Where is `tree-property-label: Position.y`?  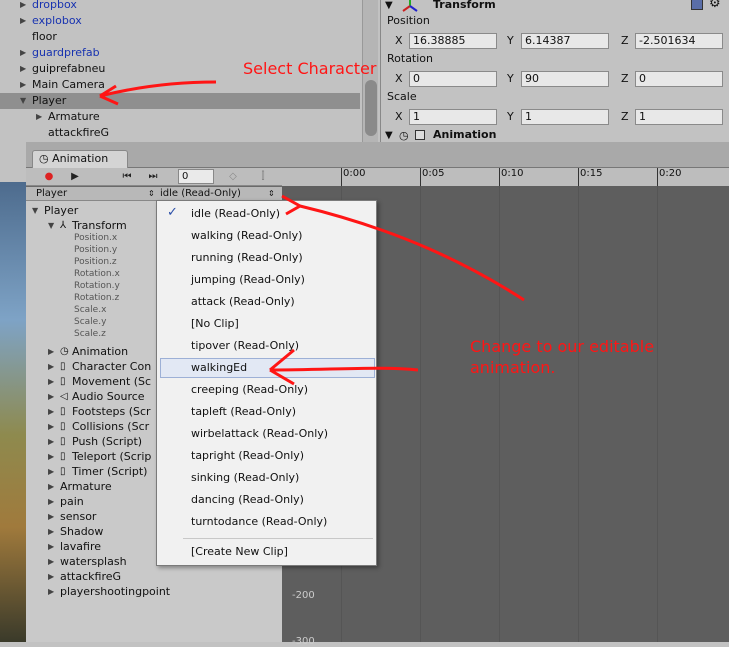
tree-property-label: Position.y is located at coordinates (96, 250).